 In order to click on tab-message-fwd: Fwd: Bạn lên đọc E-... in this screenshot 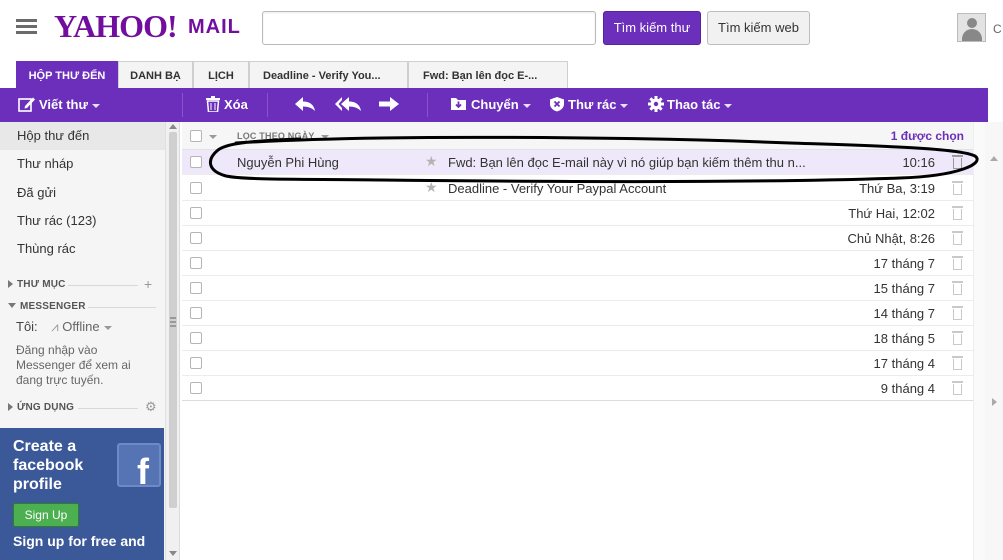, I will do `click(488, 75)`.